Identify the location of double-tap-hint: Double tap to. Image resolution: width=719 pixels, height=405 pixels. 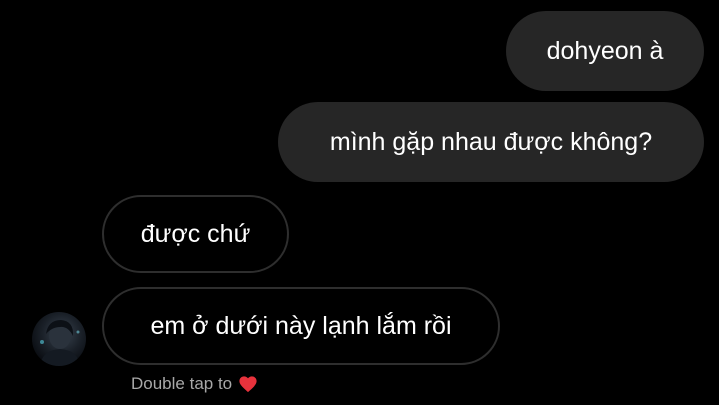
(194, 384).